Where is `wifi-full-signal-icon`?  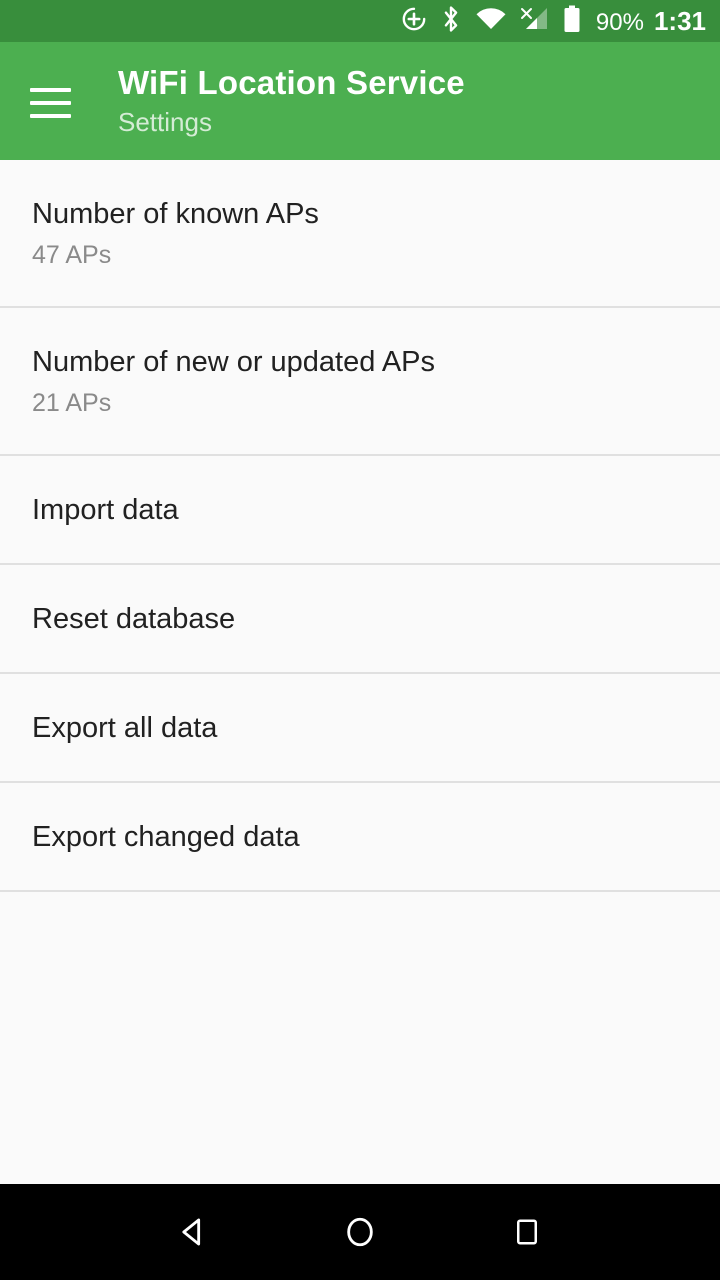
wifi-full-signal-icon is located at coordinates (491, 21).